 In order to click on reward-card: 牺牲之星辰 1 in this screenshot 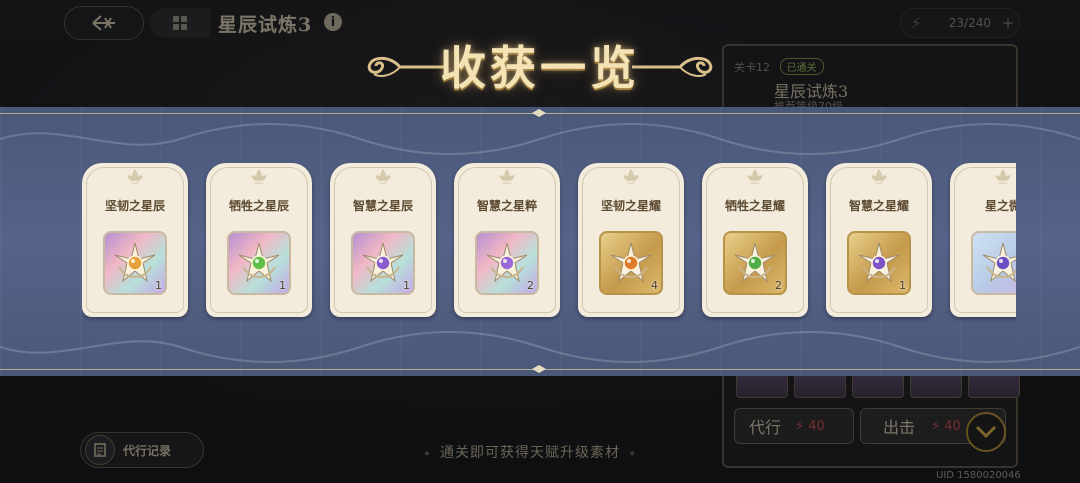, I will do `click(259, 240)`.